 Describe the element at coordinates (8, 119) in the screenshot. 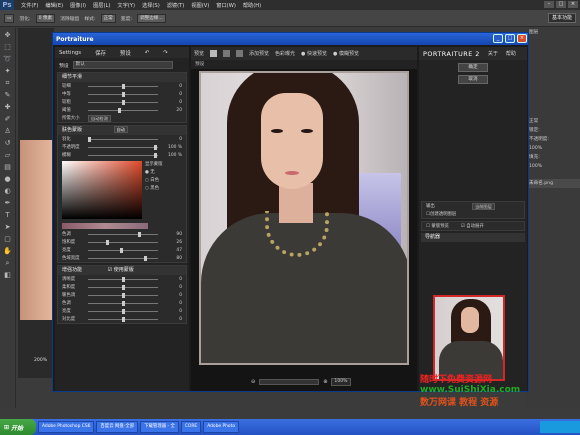

I see `brush-icon: ✐` at that location.